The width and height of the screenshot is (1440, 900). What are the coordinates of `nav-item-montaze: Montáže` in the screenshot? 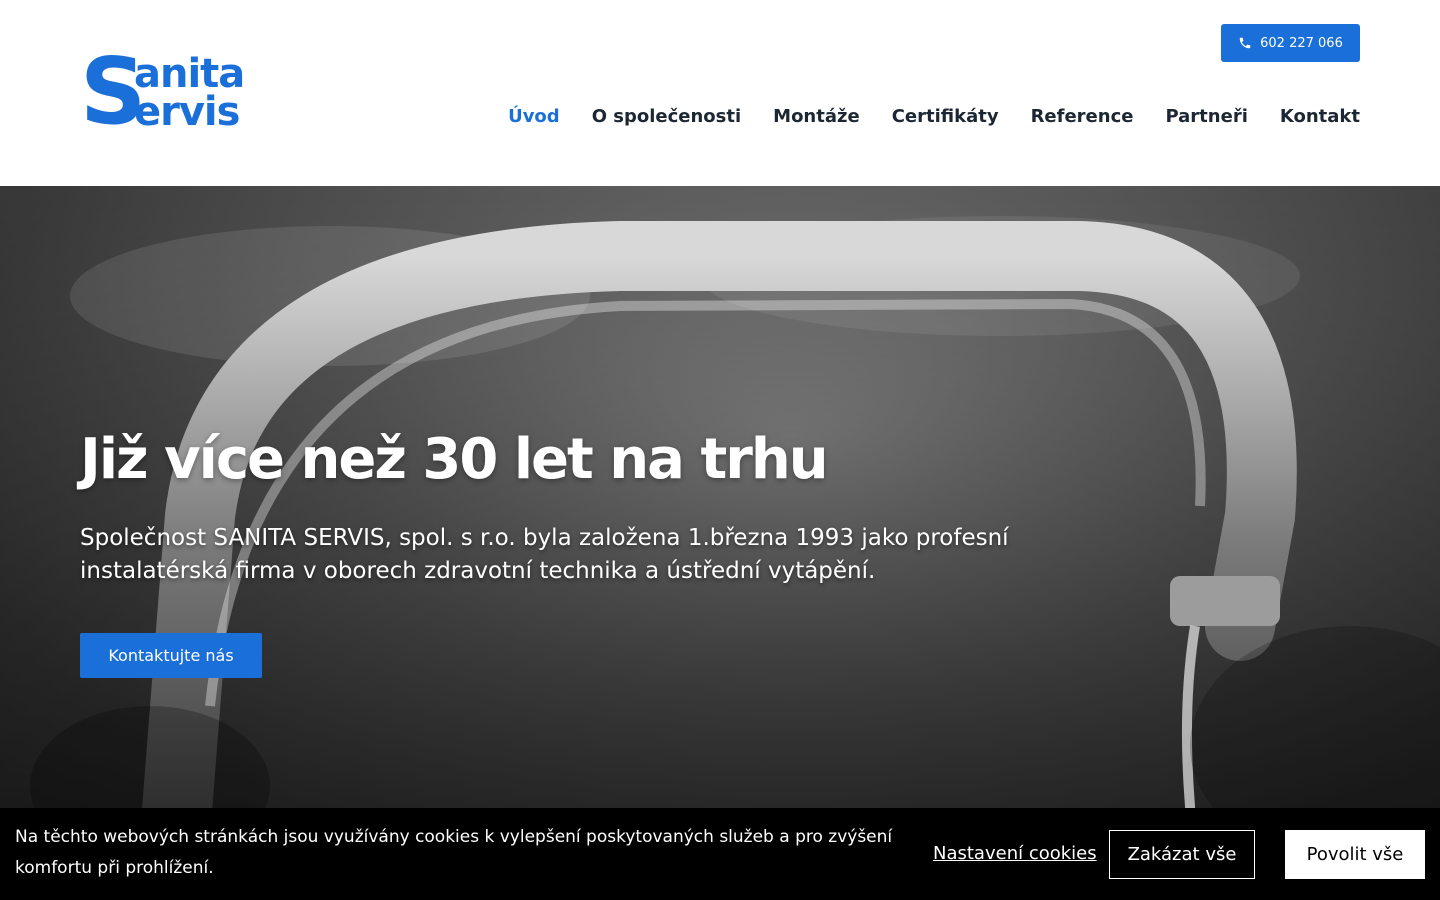 It's located at (816, 117).